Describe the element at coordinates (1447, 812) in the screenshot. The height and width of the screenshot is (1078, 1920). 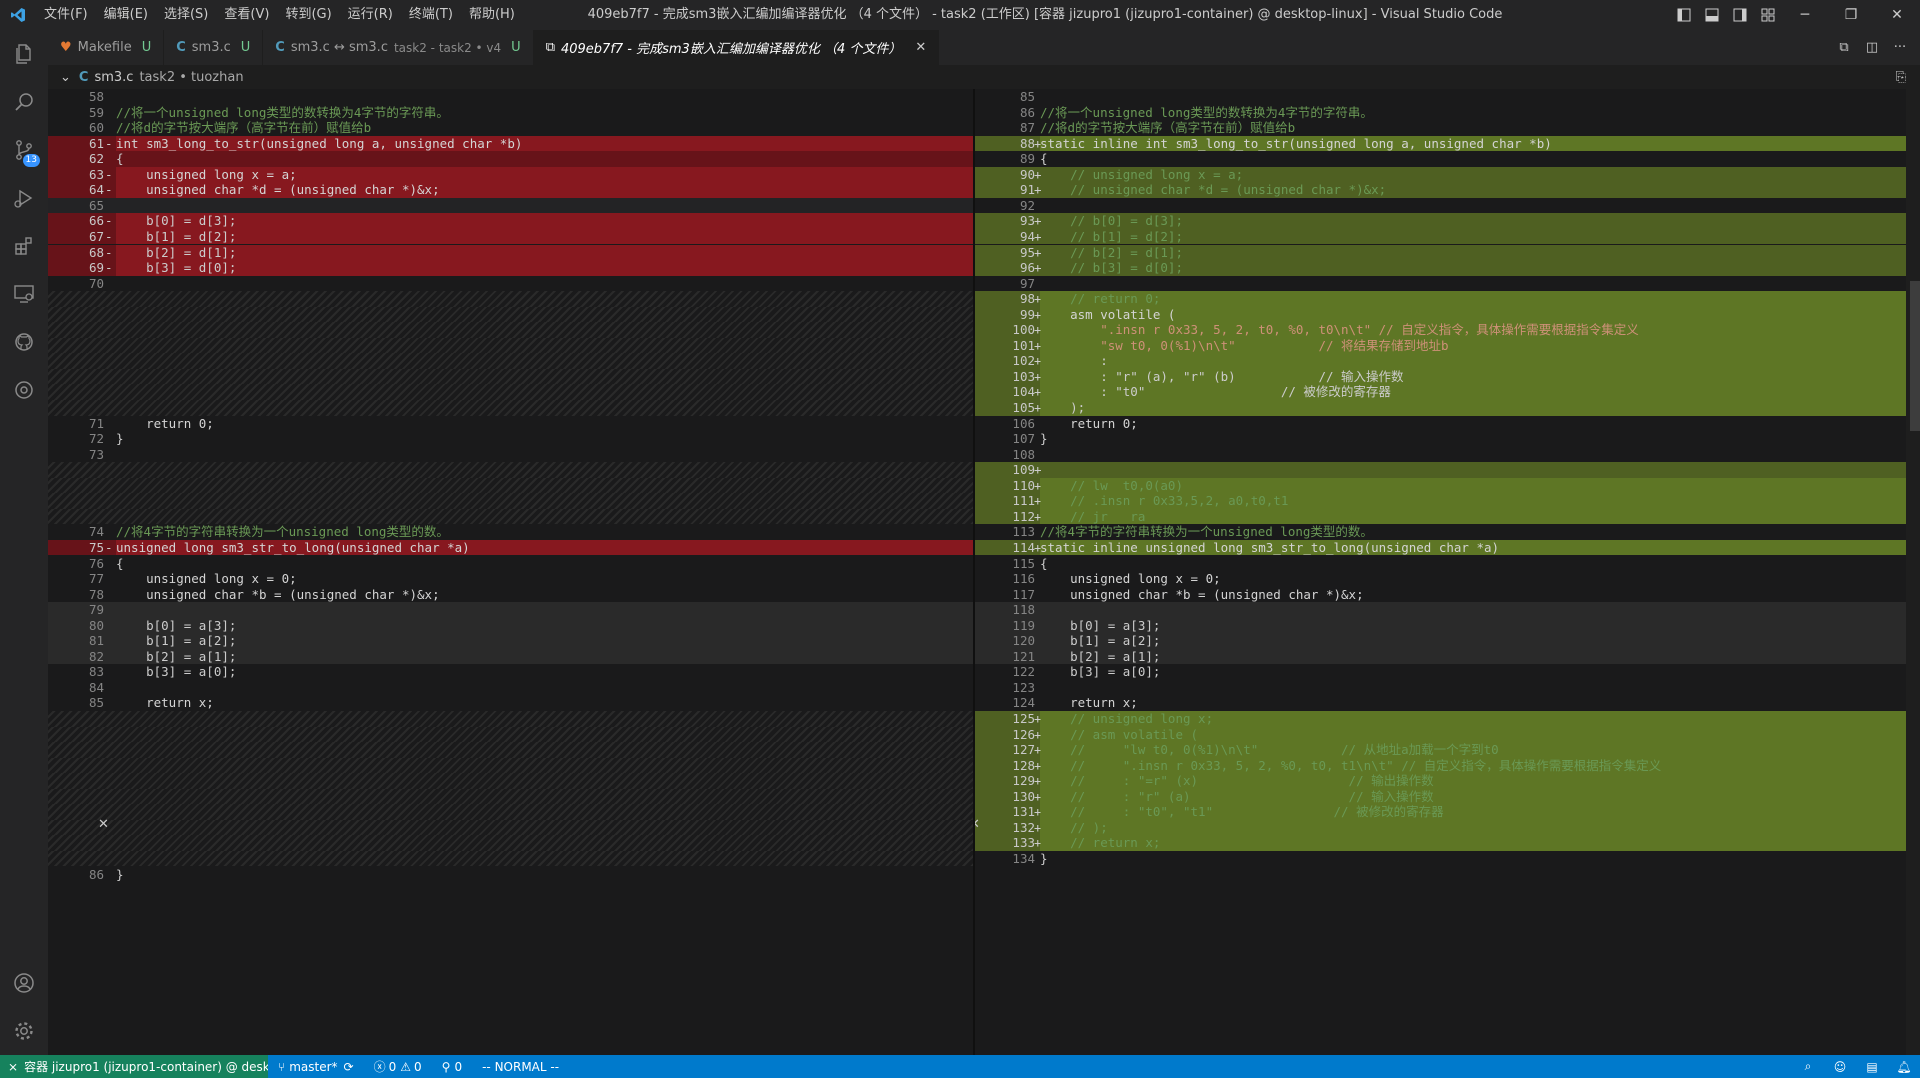
I see `diff-line: 131 + // : "t0", "t1" // 被修改的寄存器` at that location.